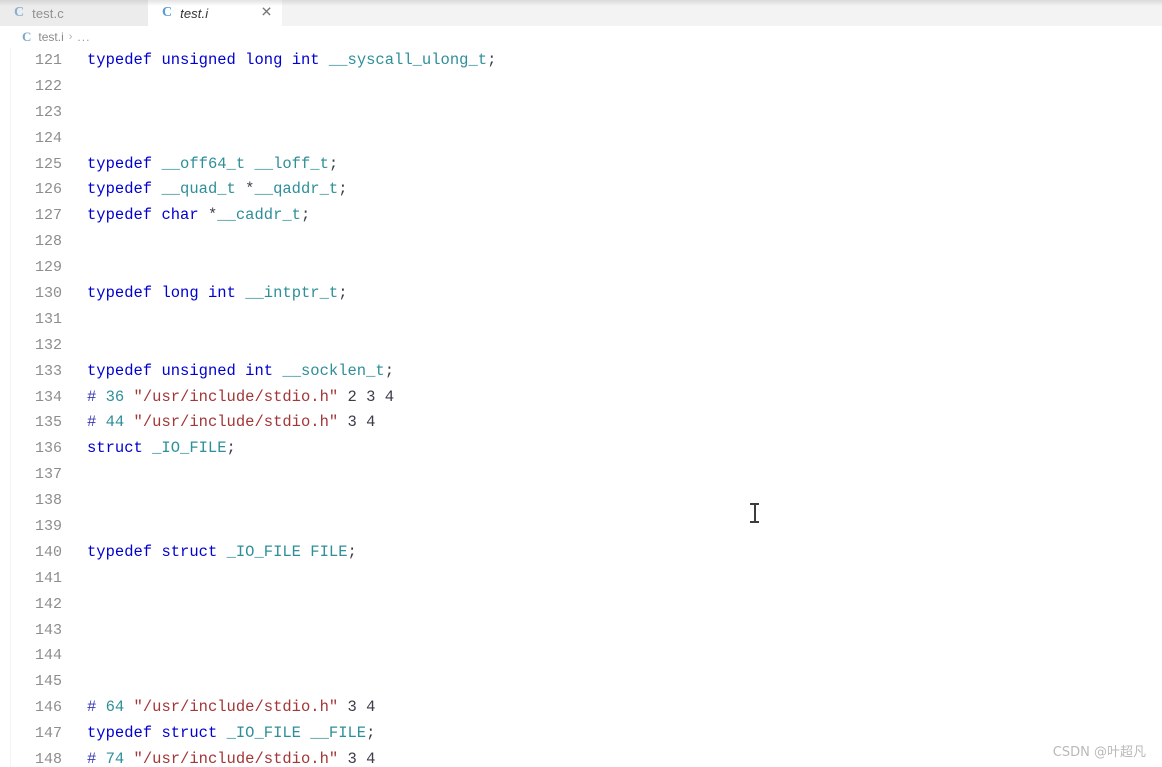  I want to click on token-kw: int, so click(305, 60).